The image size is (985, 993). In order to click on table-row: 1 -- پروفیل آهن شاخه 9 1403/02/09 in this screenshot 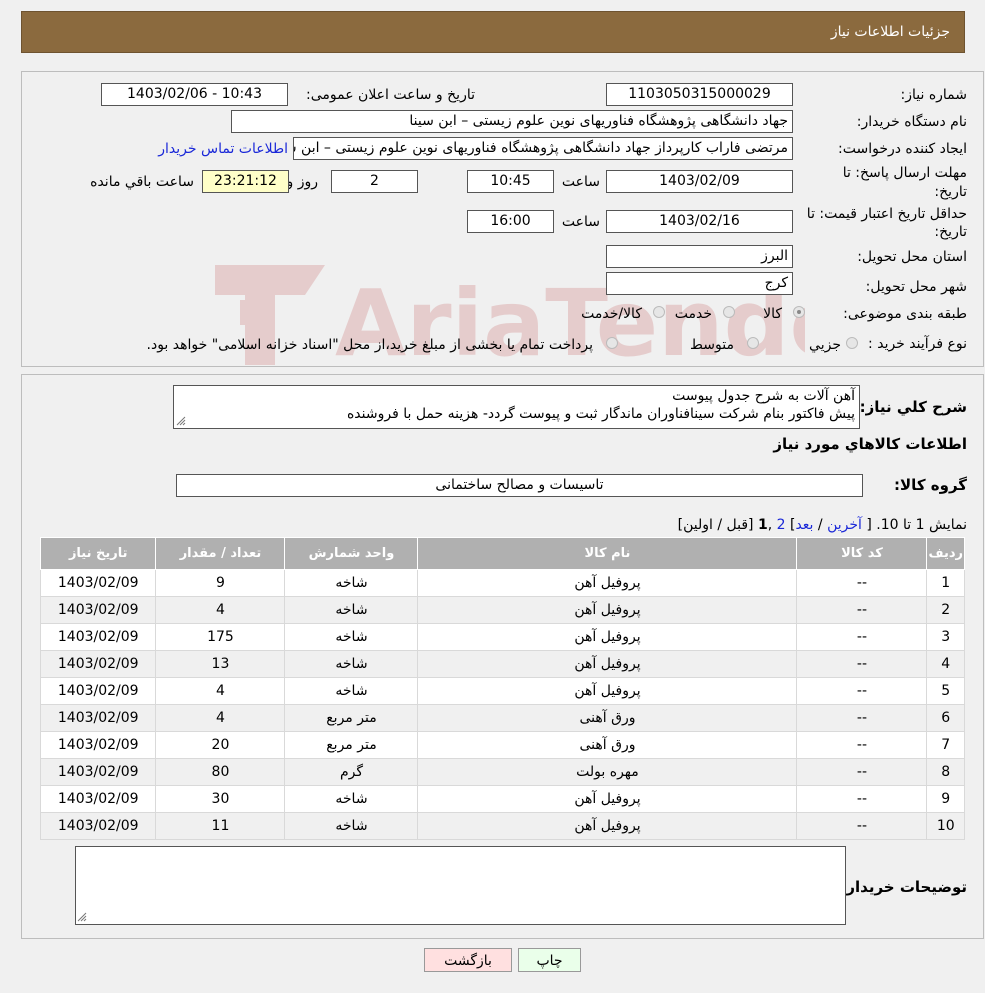, I will do `click(502, 583)`.